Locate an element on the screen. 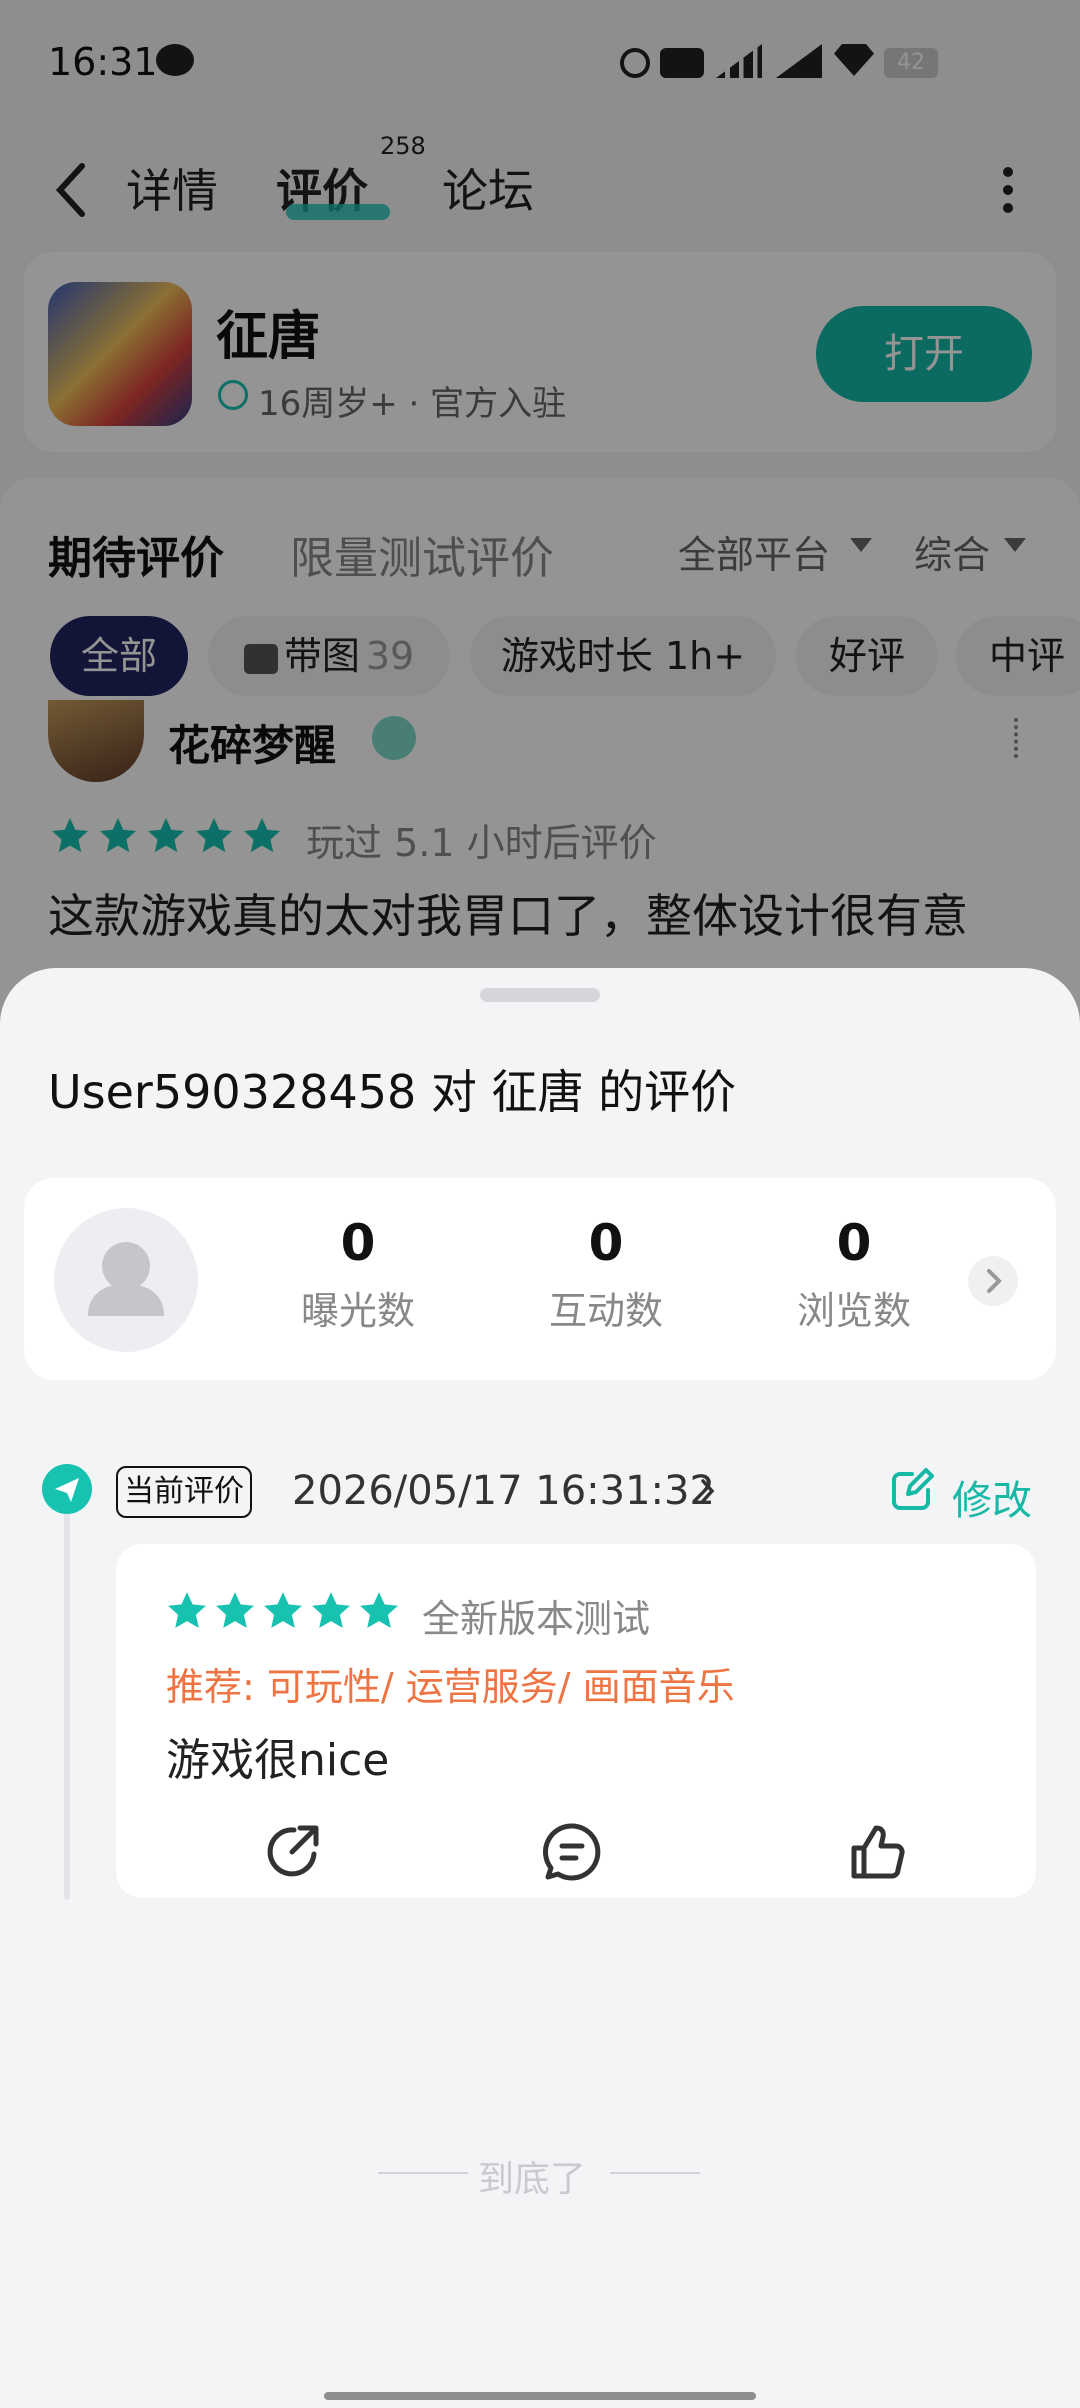  avatar is located at coordinates (126, 1280).